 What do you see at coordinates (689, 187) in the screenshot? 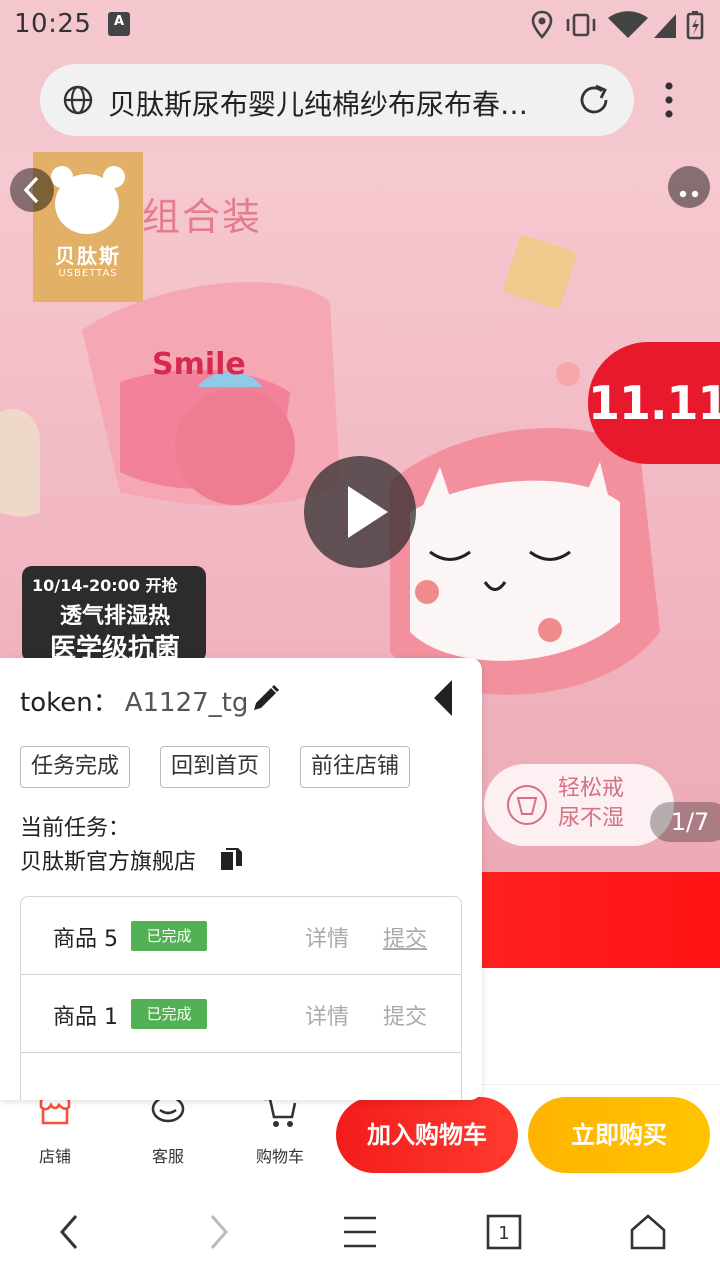
I see `more-button` at bounding box center [689, 187].